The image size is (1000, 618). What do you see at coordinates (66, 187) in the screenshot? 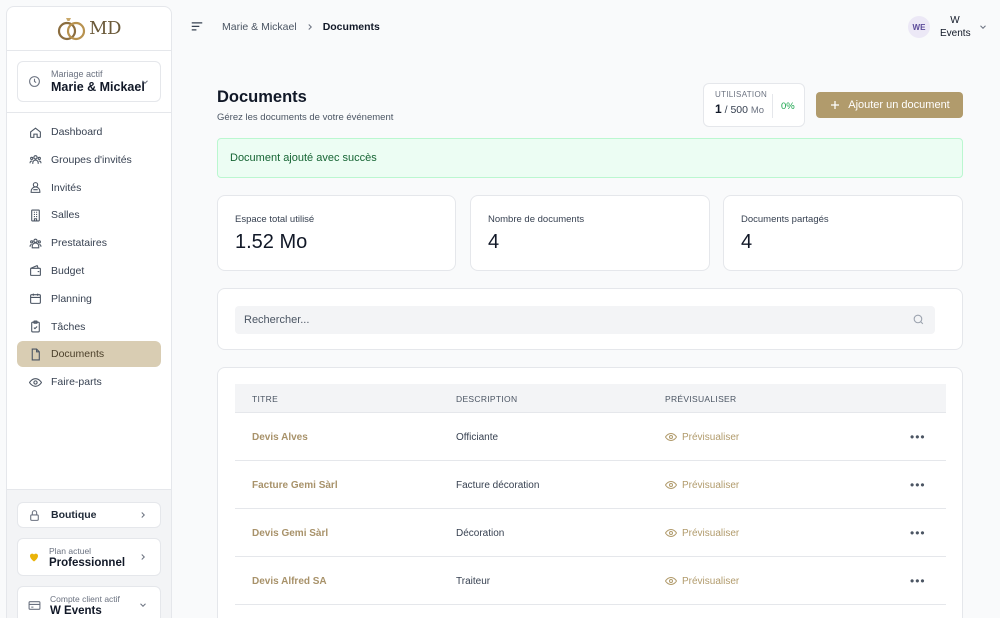
I see `sidebar-item-label: Invités` at bounding box center [66, 187].